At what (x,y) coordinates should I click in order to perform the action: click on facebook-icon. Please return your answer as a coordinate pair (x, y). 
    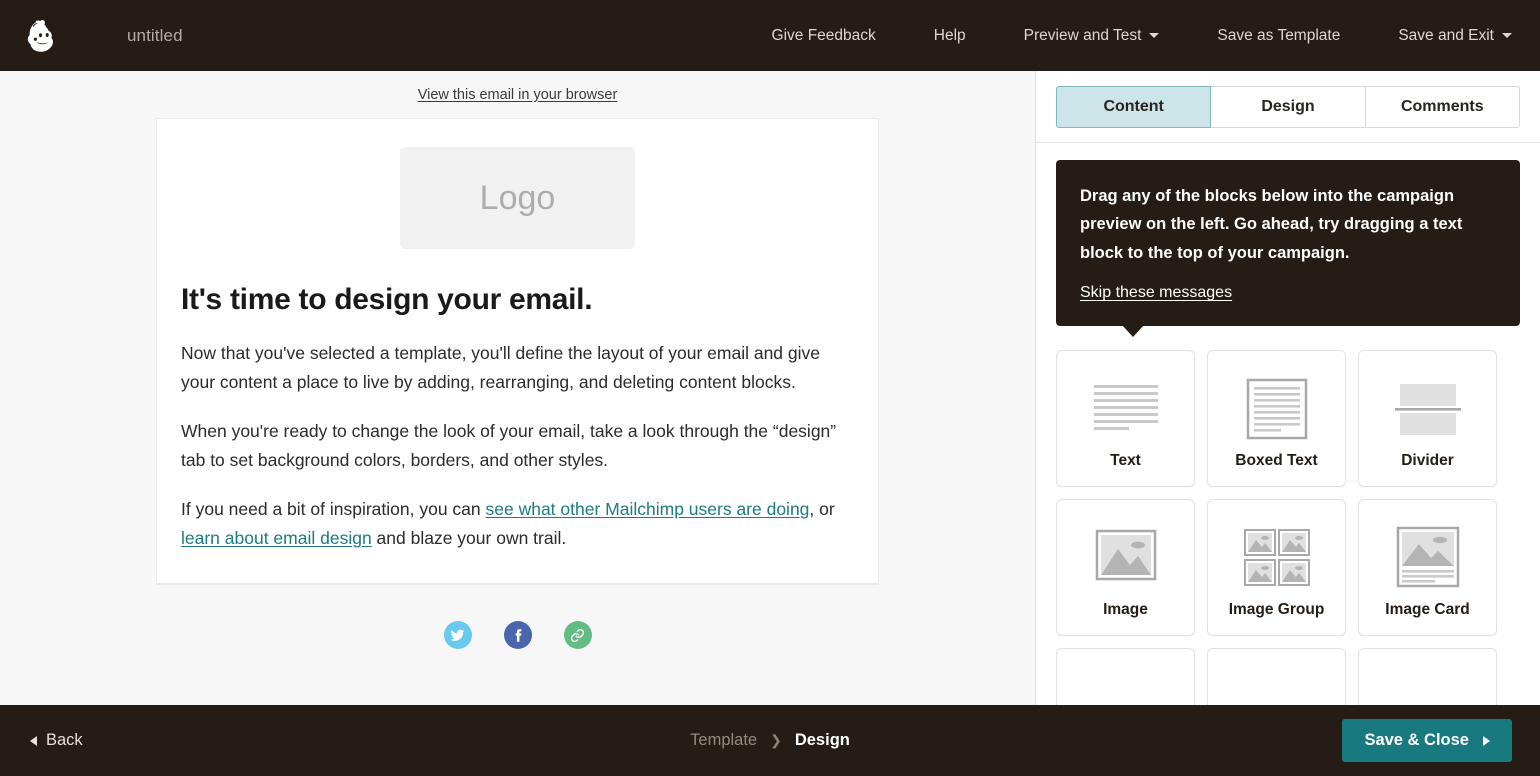
    Looking at the image, I should click on (517, 635).